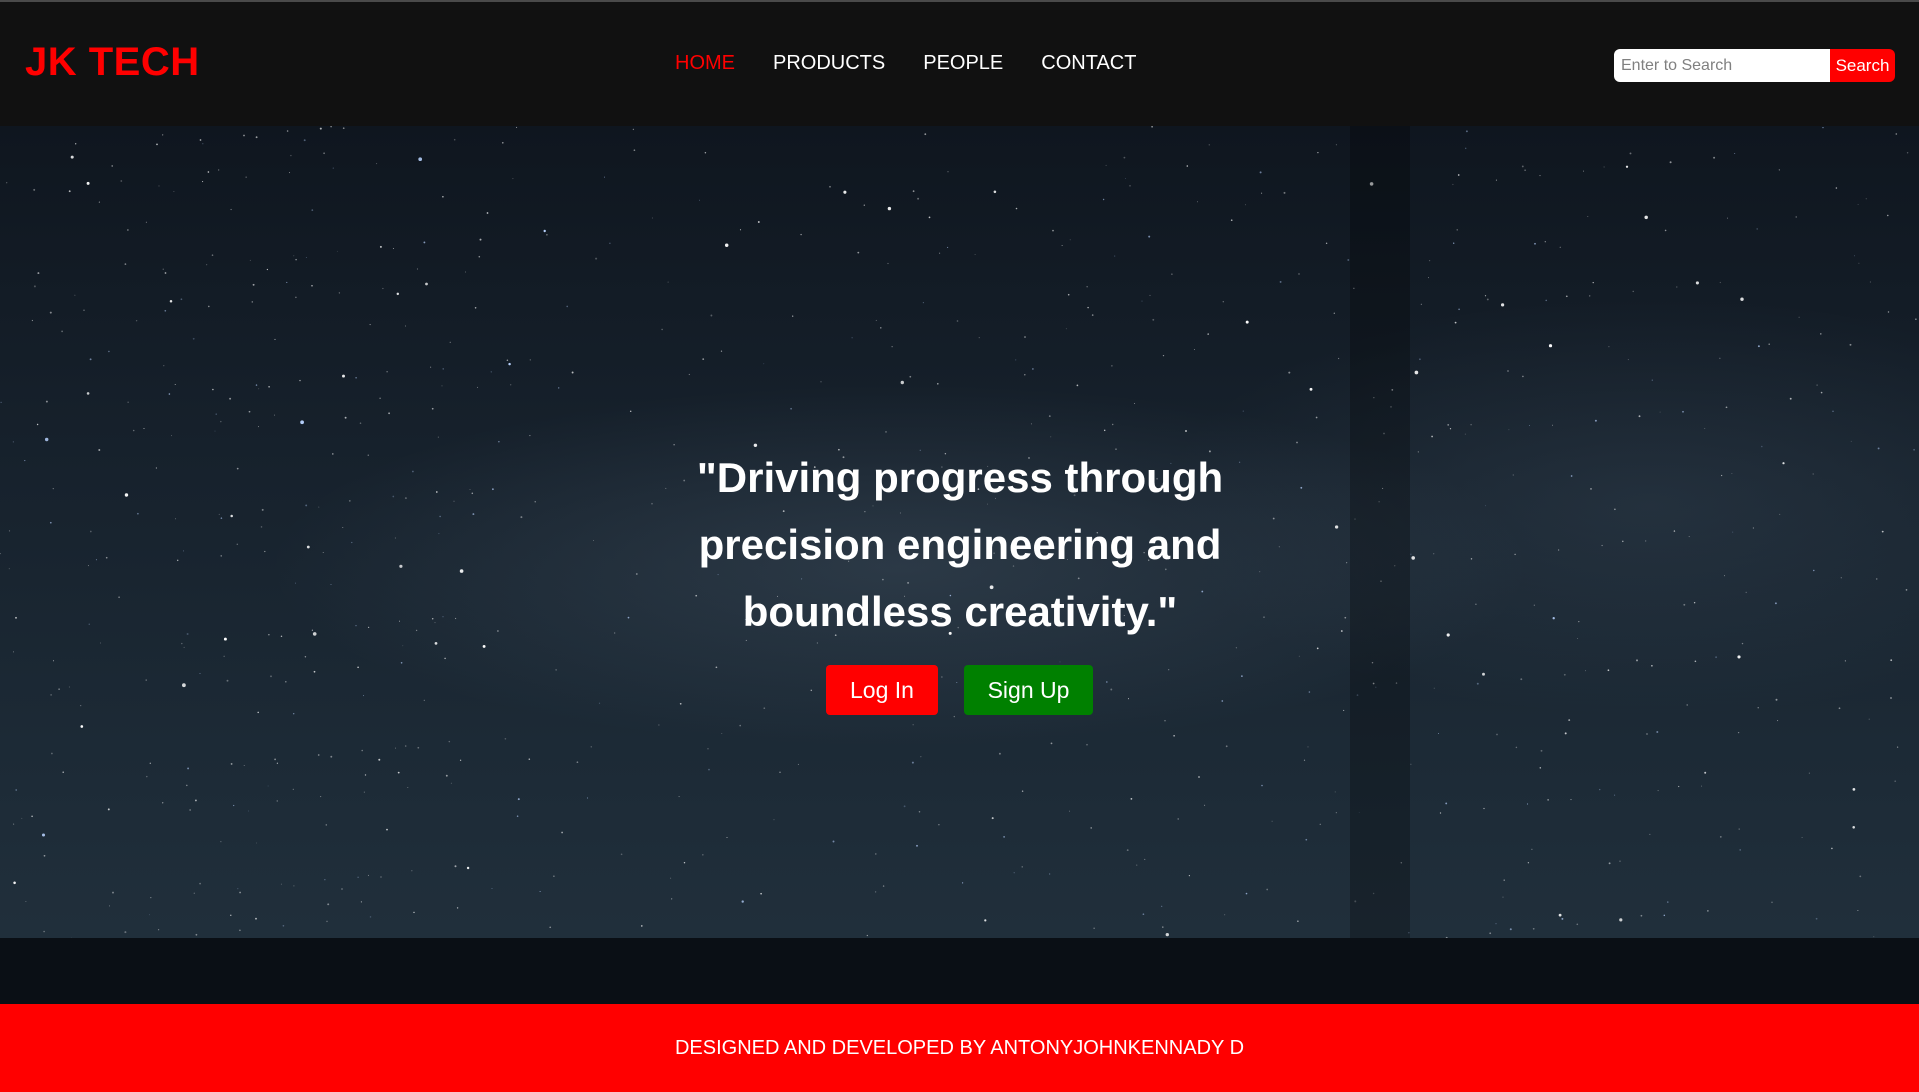 This screenshot has height=1092, width=1919. What do you see at coordinates (1088, 63) in the screenshot?
I see `nav-item-contact: CONTACT` at bounding box center [1088, 63].